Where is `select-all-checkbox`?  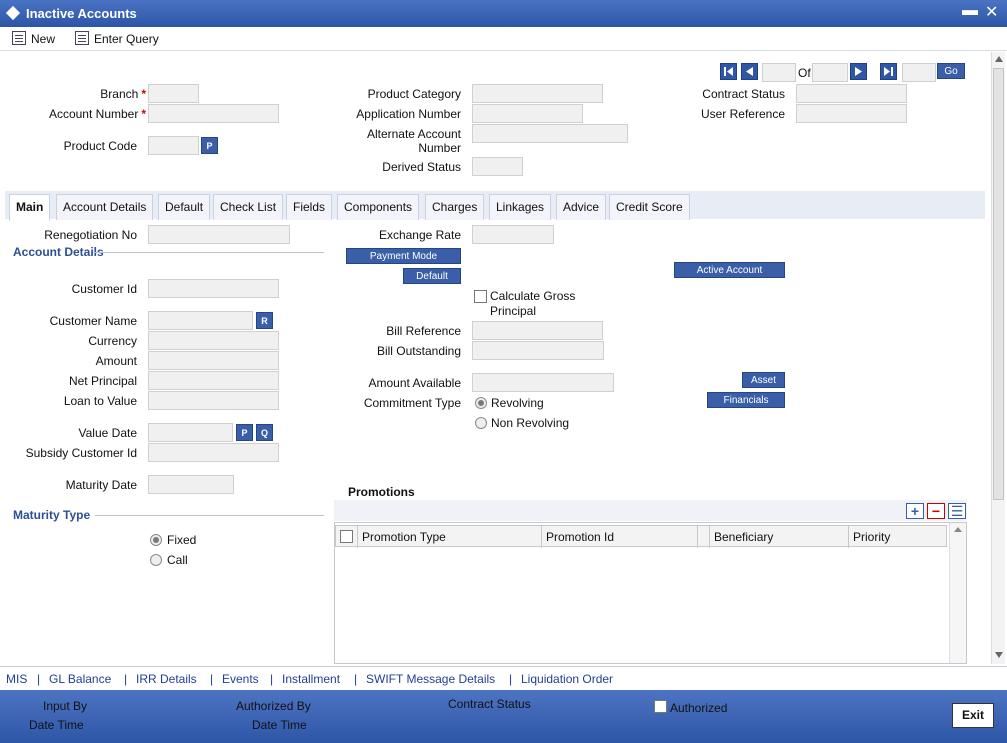 select-all-checkbox is located at coordinates (346, 536).